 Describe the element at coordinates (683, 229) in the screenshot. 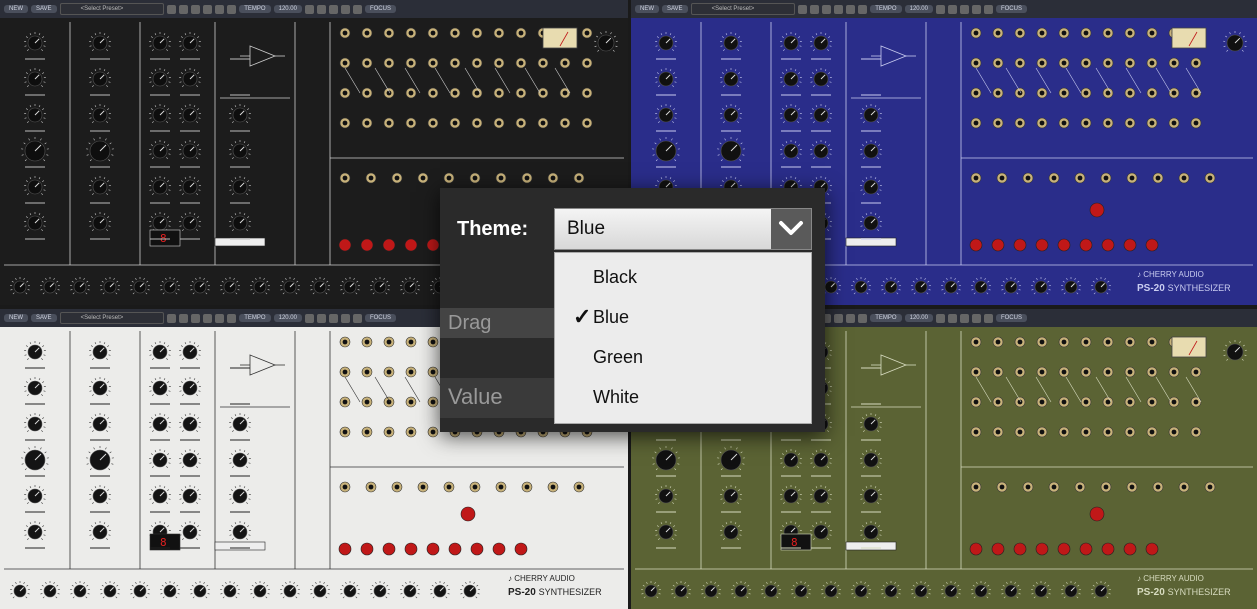

I see `theme-dropdown: Blue` at that location.